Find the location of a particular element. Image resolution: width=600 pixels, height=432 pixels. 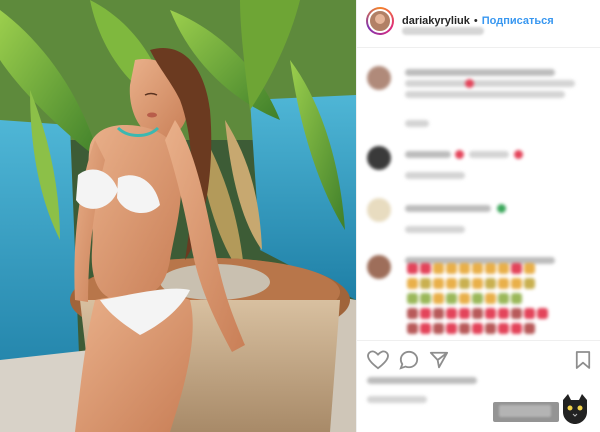

comment-icon is located at coordinates (409, 360).